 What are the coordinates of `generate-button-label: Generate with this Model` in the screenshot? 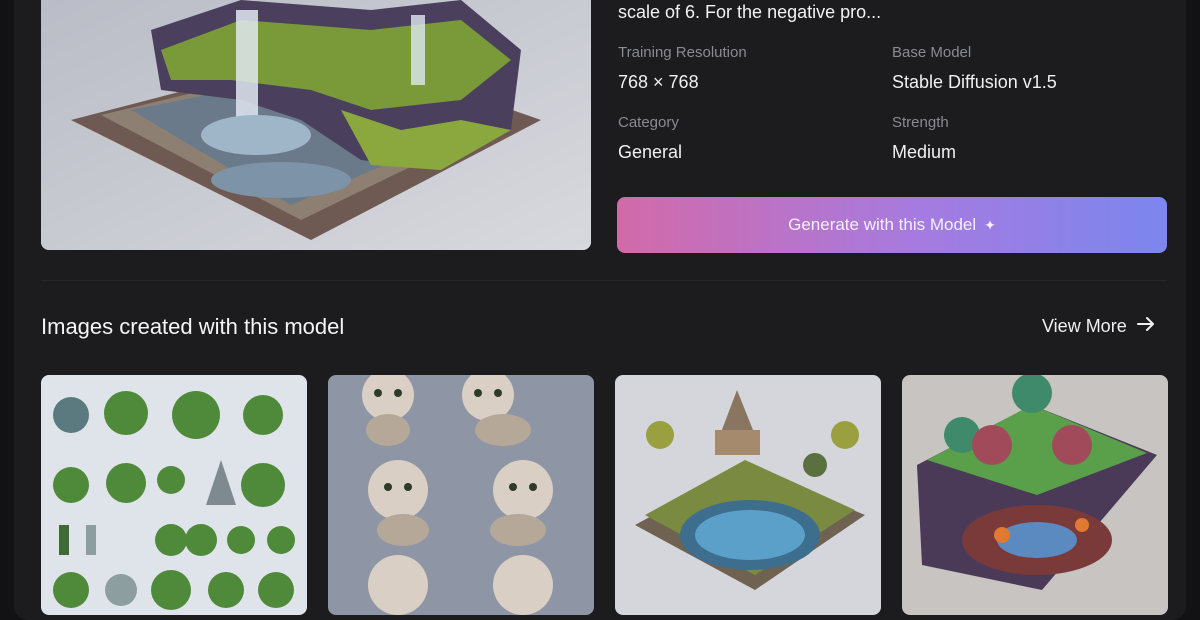 It's located at (882, 224).